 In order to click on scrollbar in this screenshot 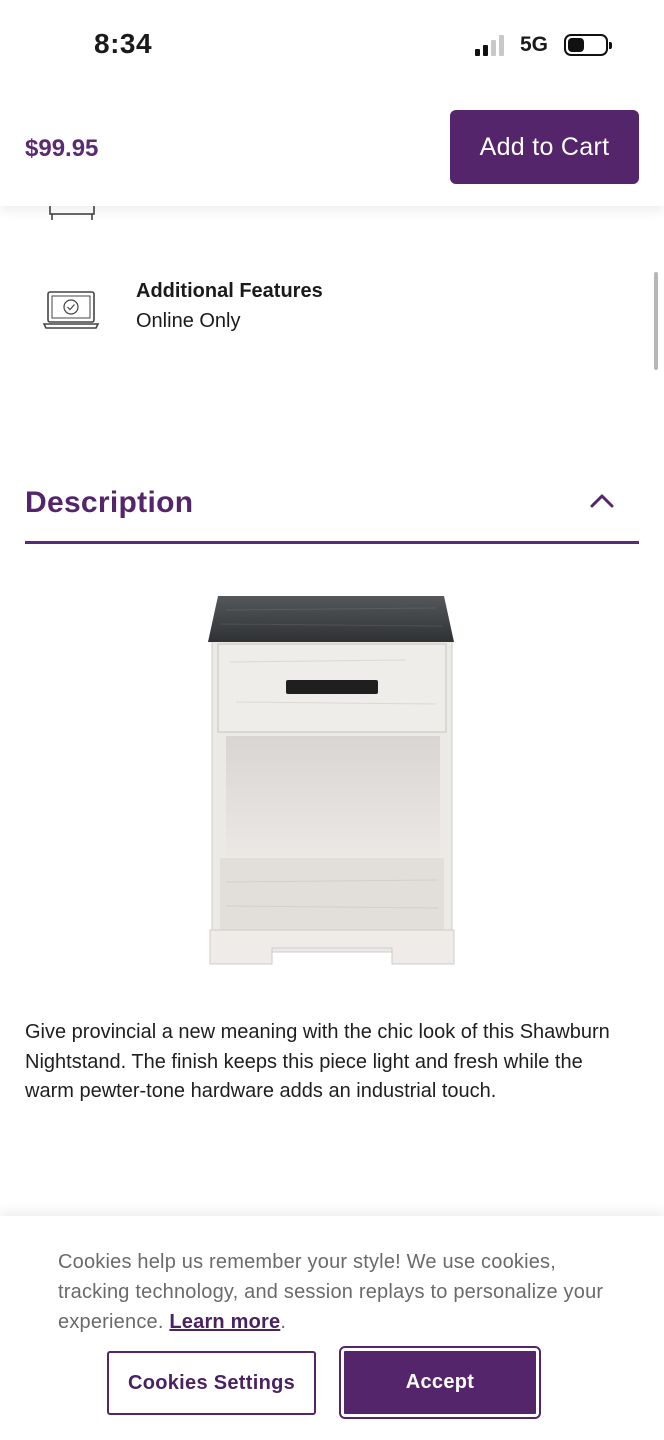, I will do `click(656, 321)`.